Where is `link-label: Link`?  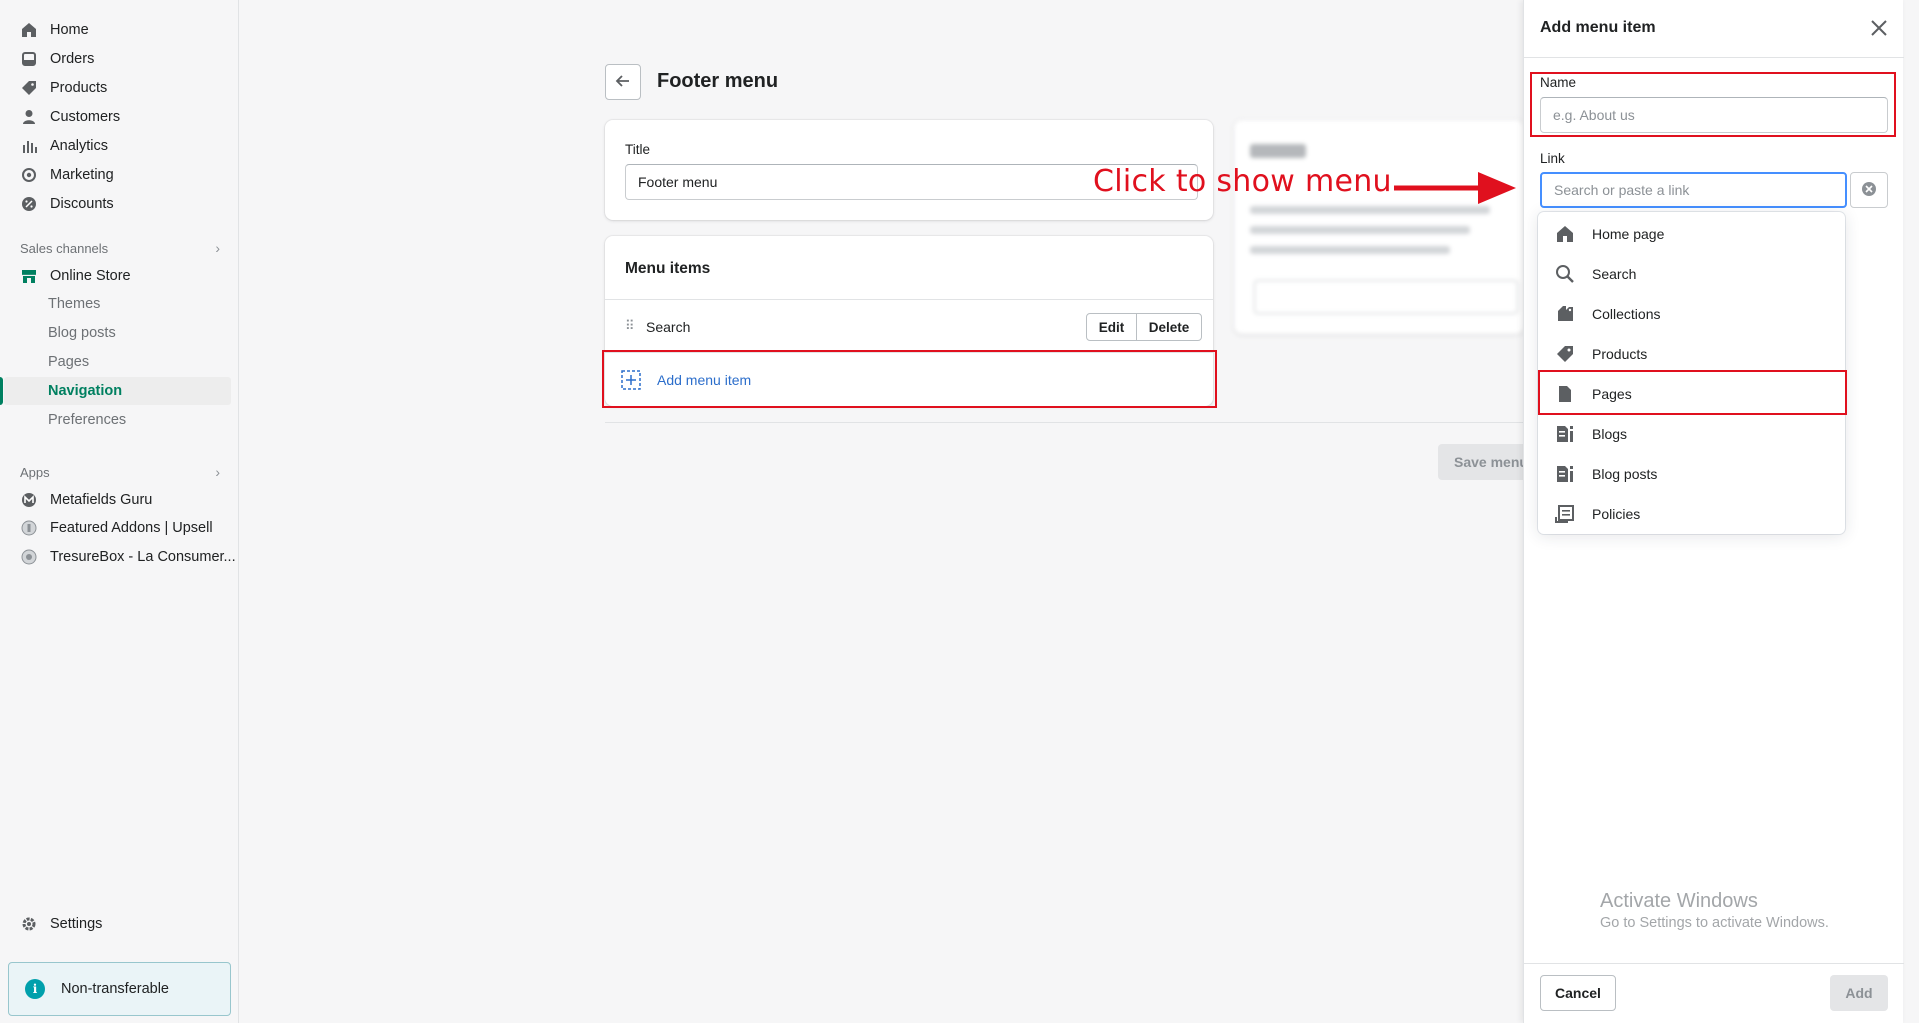 link-label: Link is located at coordinates (1552, 158).